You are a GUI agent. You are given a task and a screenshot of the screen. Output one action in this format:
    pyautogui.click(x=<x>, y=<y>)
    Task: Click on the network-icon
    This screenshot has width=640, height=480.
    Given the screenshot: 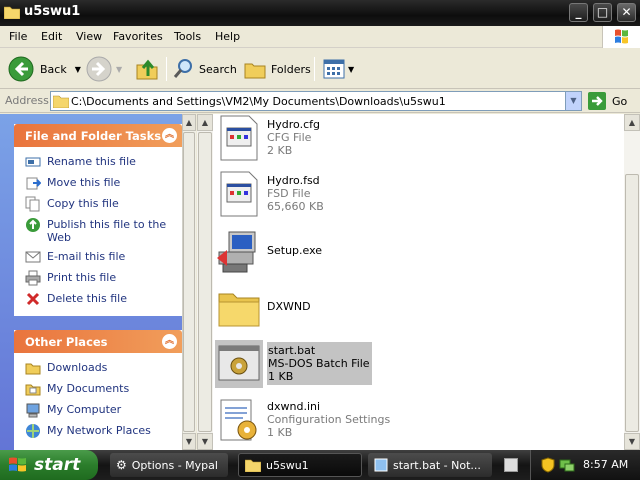 What is the action you would take?
    pyautogui.click(x=567, y=465)
    